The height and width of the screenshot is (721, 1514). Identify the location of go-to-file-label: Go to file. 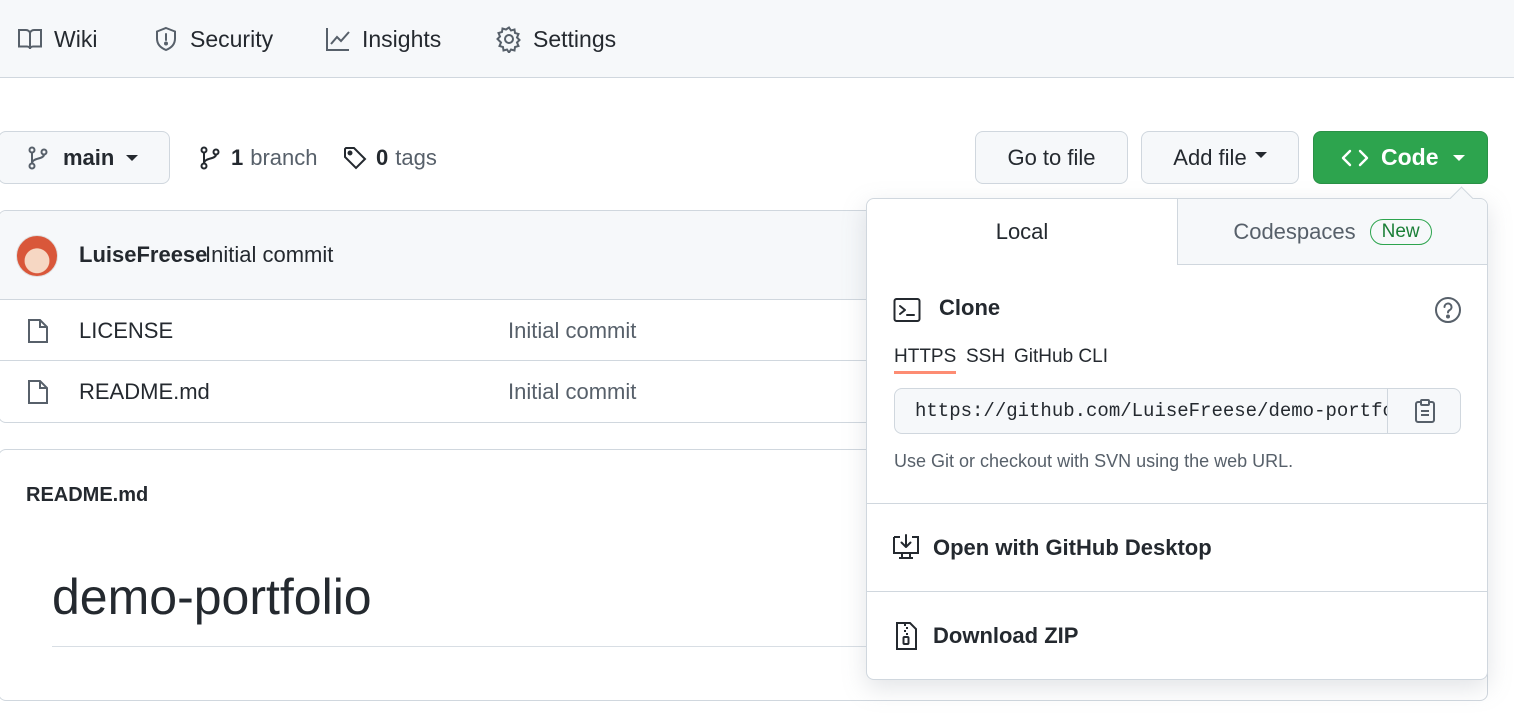
(1051, 157).